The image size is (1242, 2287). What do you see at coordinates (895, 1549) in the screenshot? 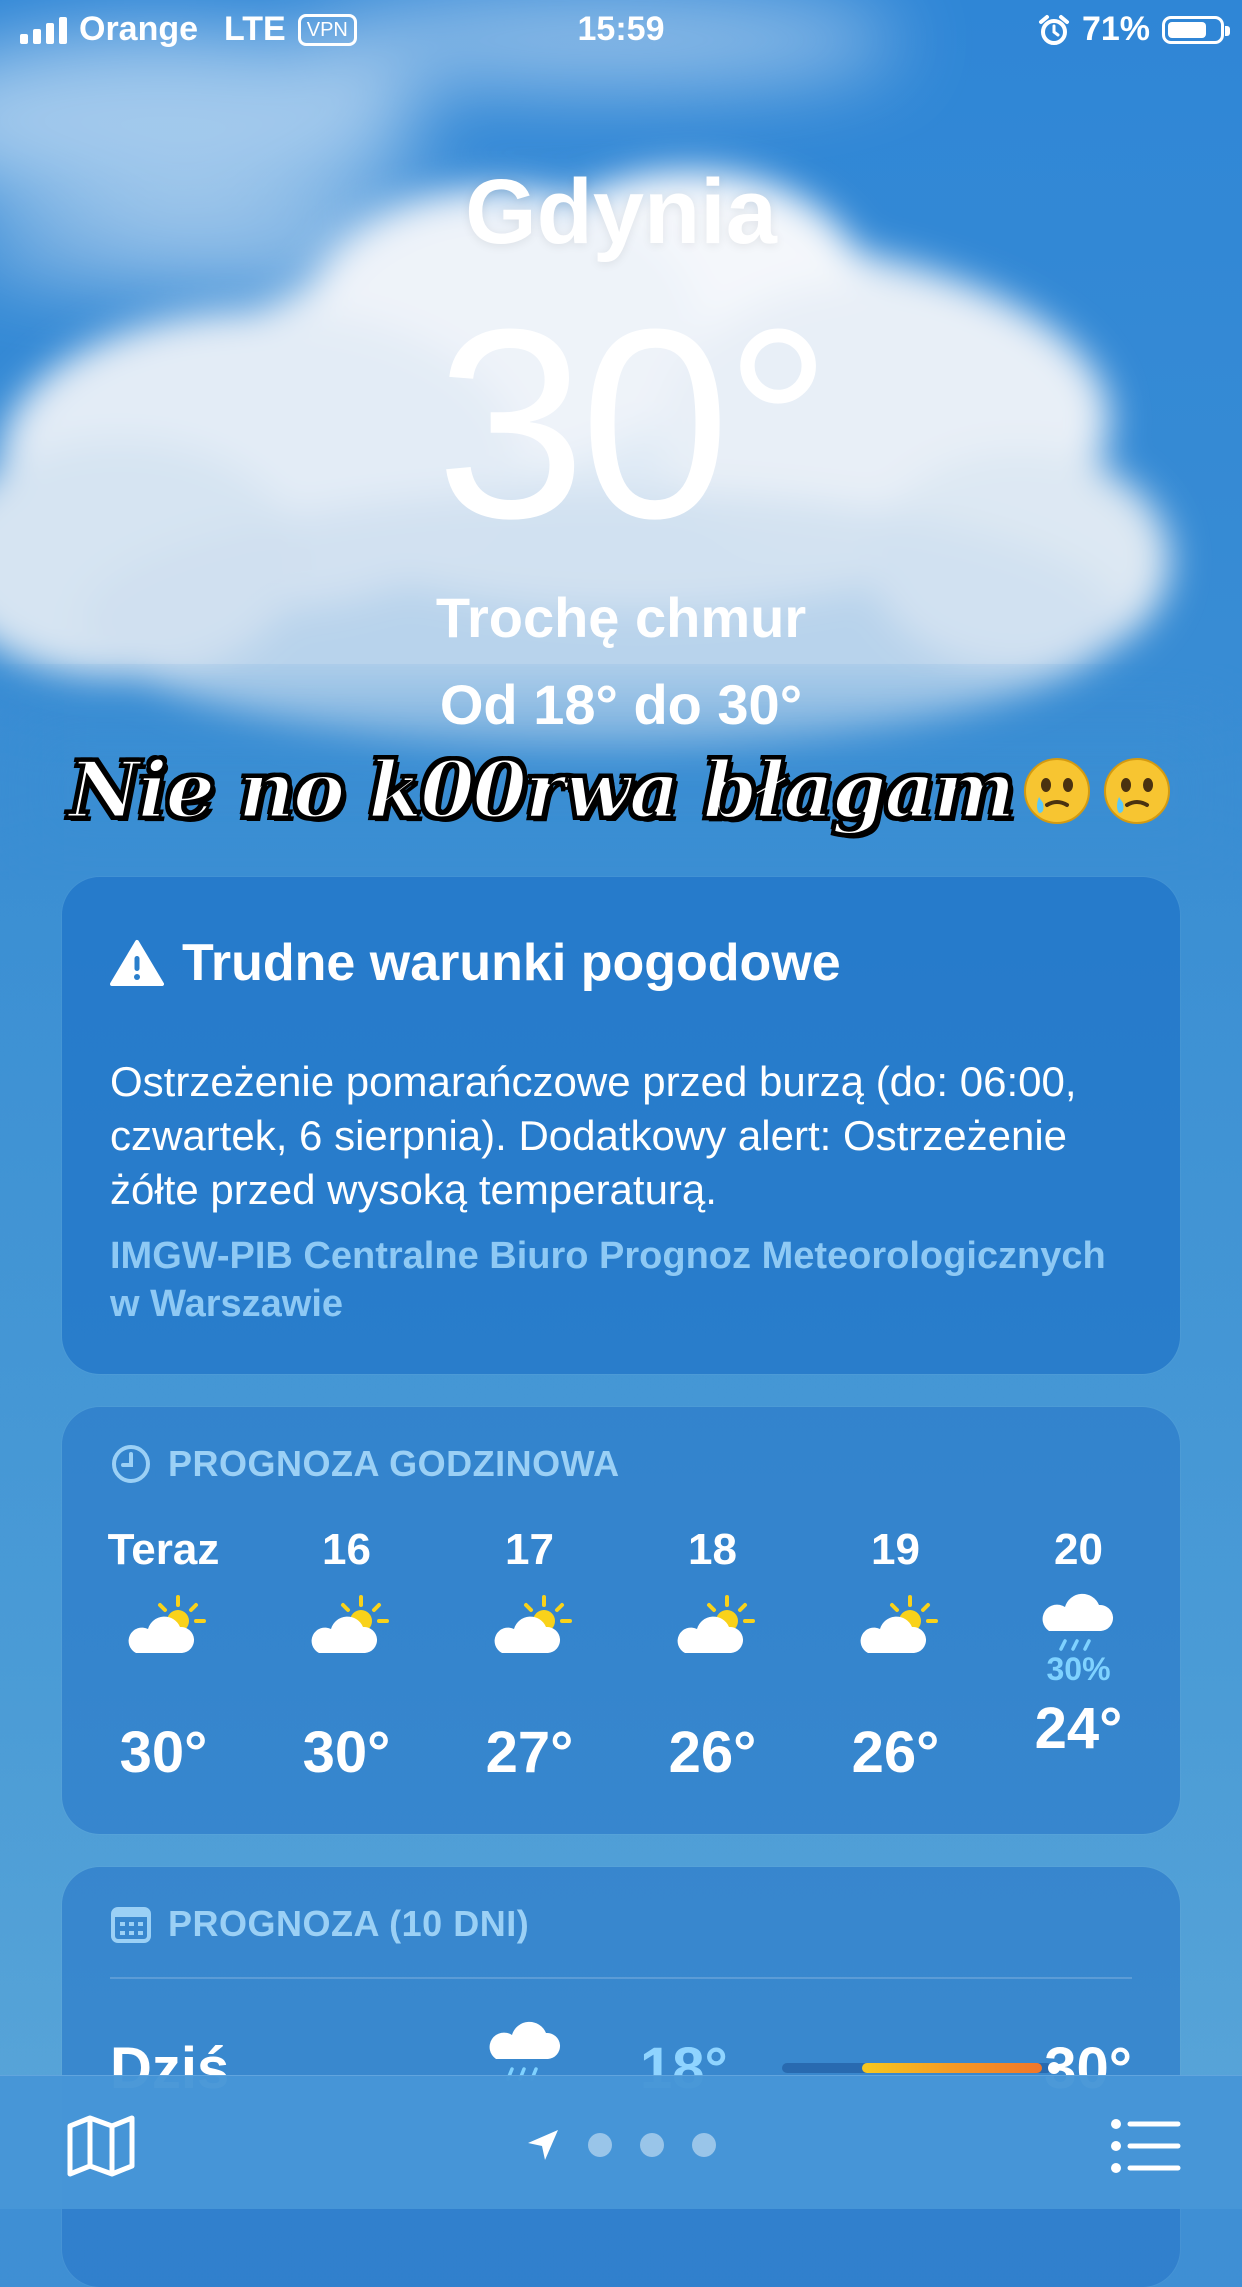
I see `hour-label: 19` at bounding box center [895, 1549].